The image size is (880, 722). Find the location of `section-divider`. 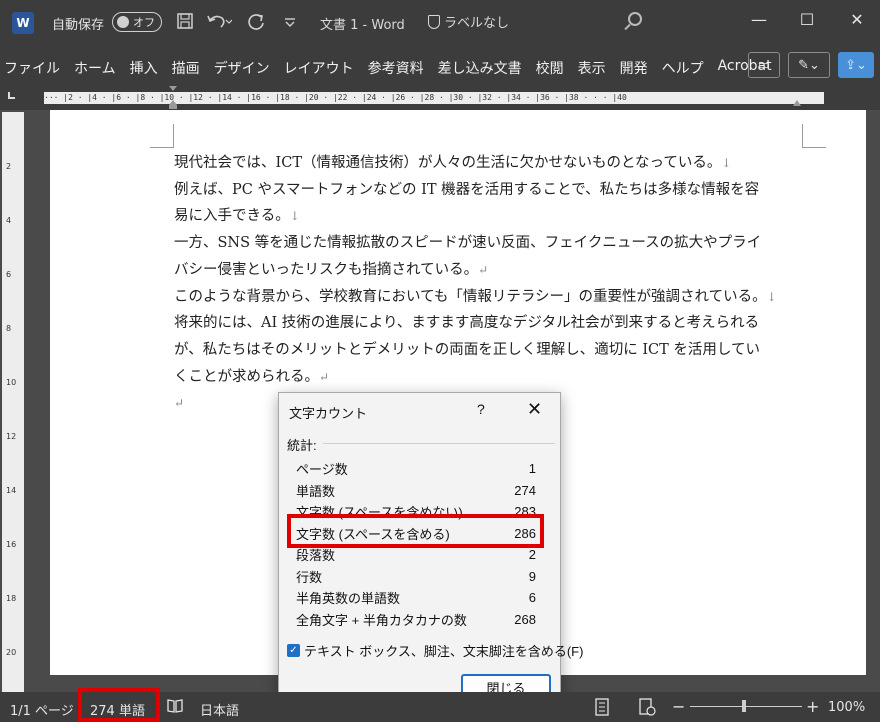

section-divider is located at coordinates (439, 443).